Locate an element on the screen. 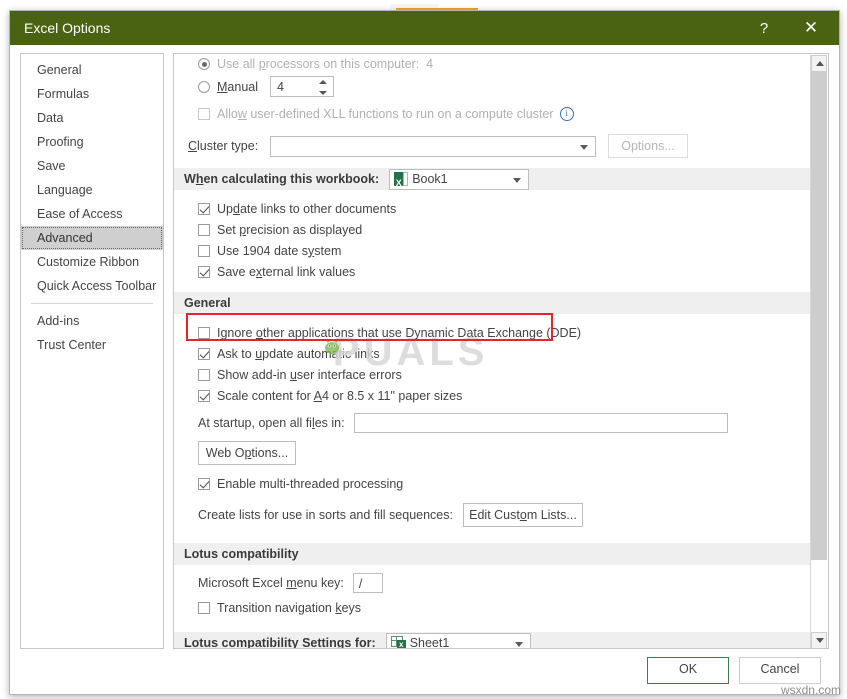 The width and height of the screenshot is (847, 699). startup-folder-input is located at coordinates (540, 423).